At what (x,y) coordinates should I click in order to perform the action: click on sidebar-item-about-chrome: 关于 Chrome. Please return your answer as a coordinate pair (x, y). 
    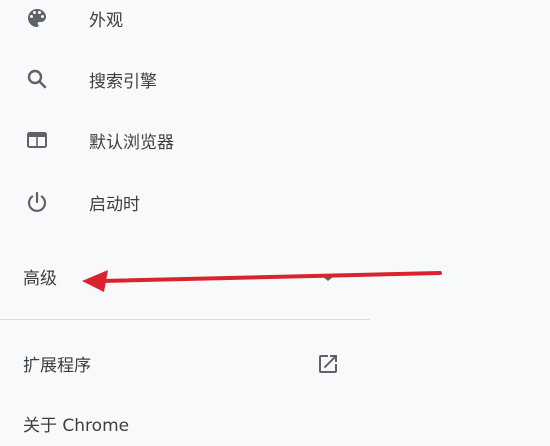
    Looking at the image, I should click on (185, 423).